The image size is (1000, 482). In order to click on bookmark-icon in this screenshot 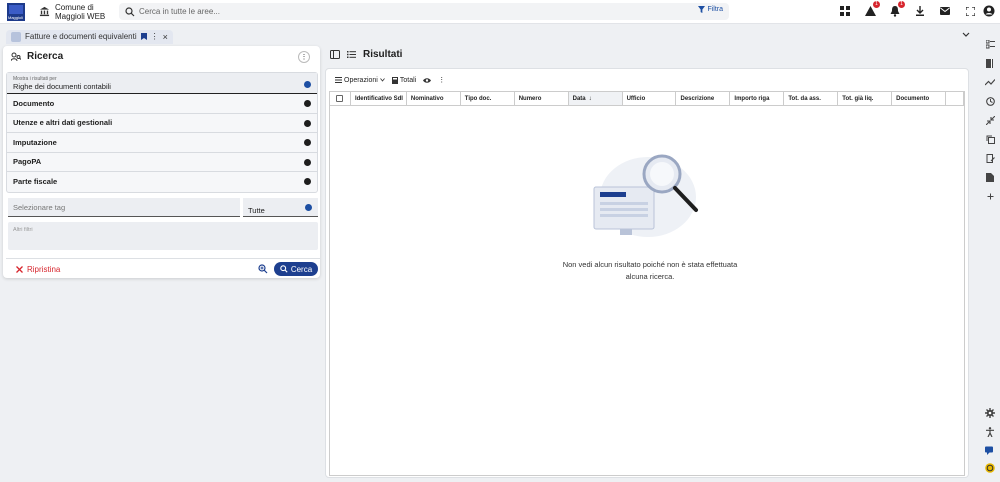, I will do `click(143, 36)`.